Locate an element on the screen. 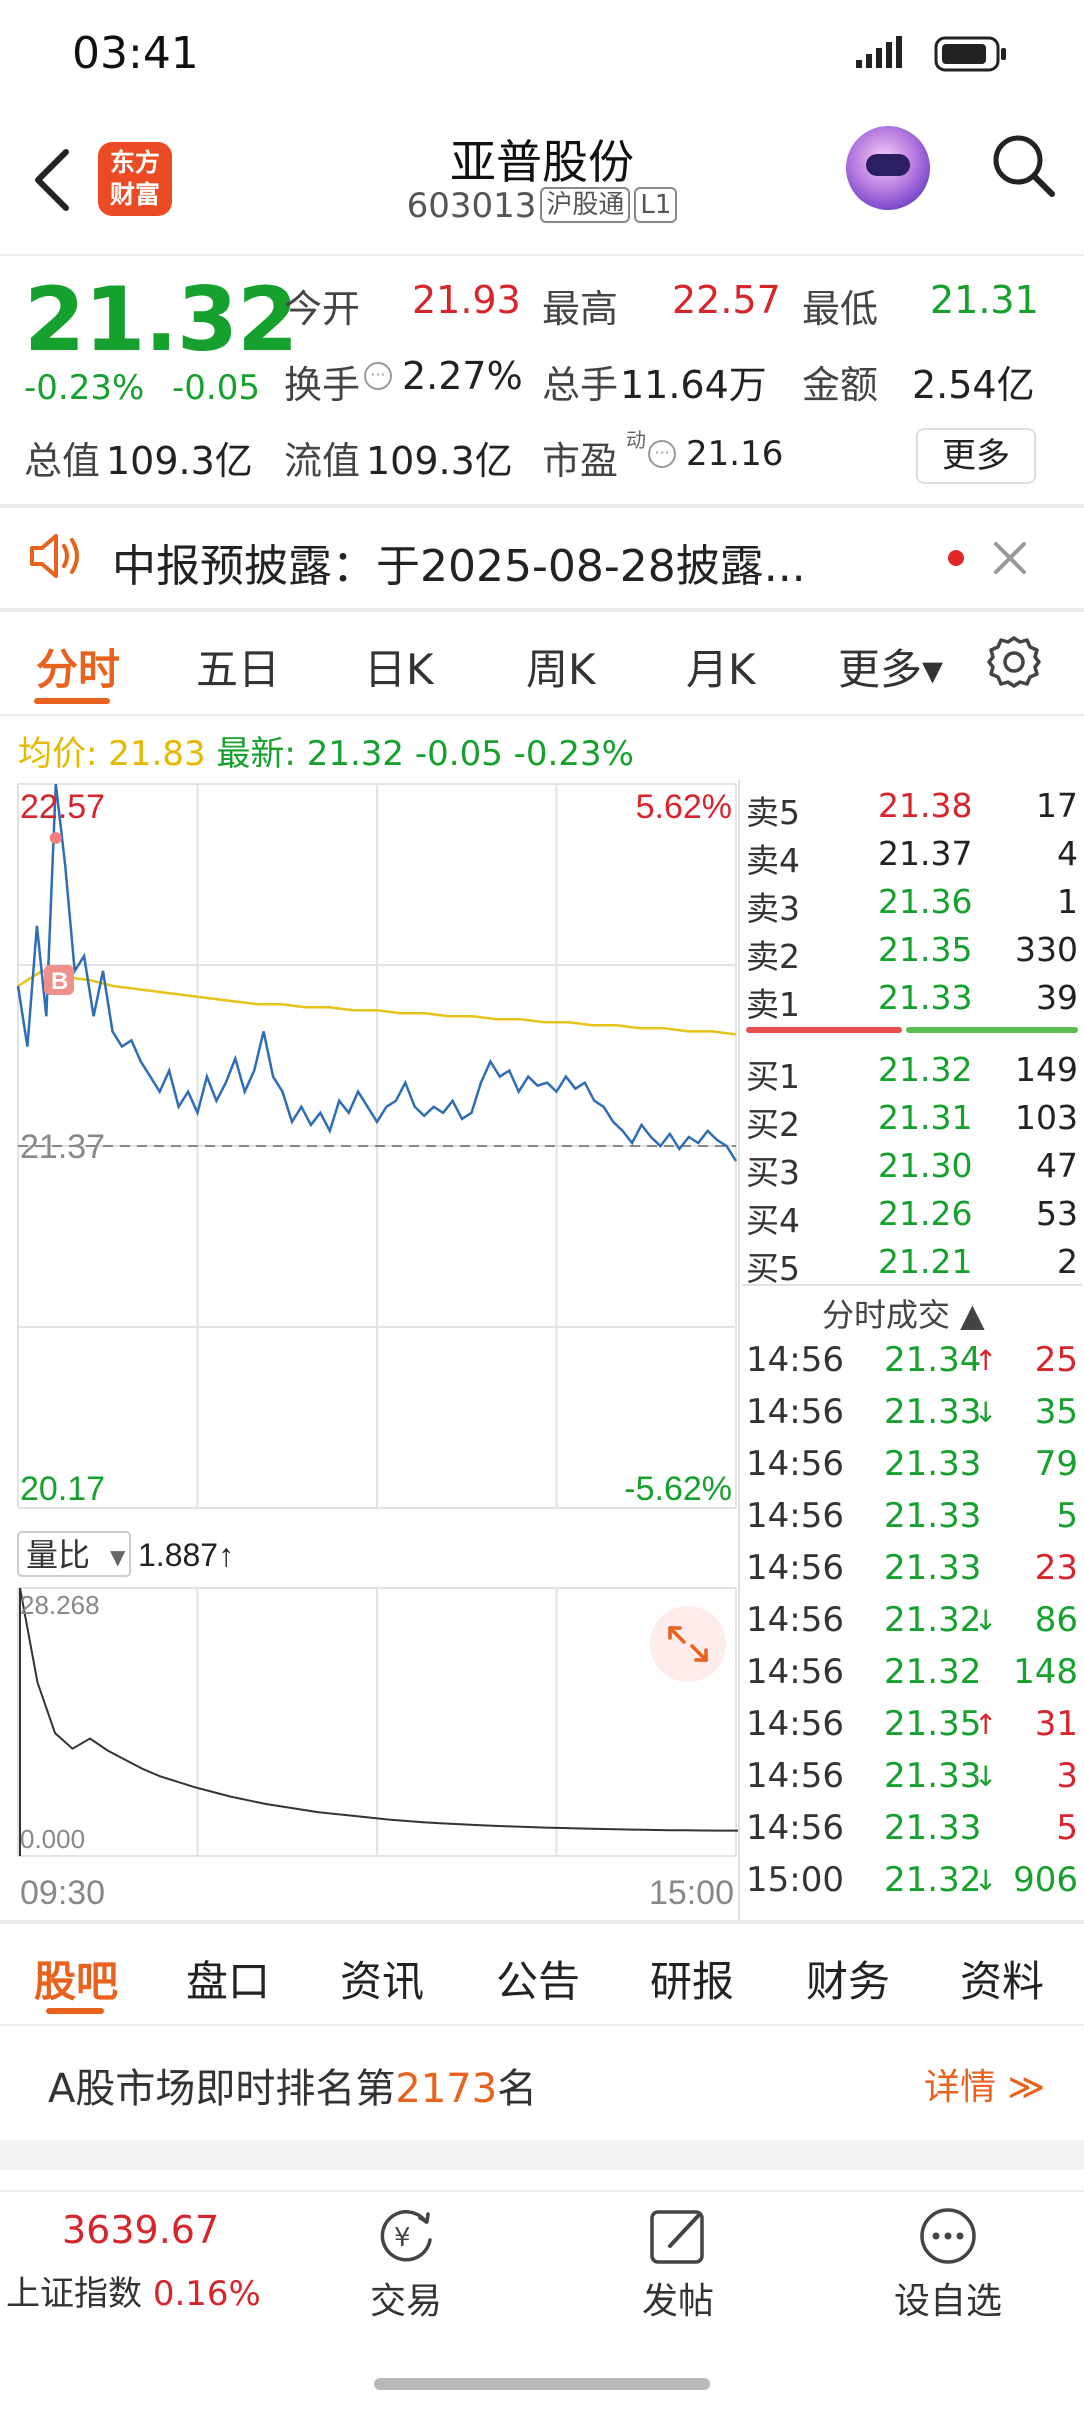 This screenshot has height=2412, width=1084. trade-volume: 79 is located at coordinates (1056, 1464).